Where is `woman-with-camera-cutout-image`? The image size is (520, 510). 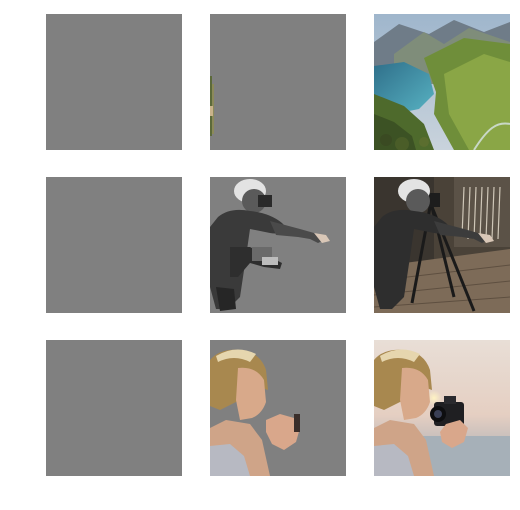
woman-with-camera-cutout-image is located at coordinates (278, 408).